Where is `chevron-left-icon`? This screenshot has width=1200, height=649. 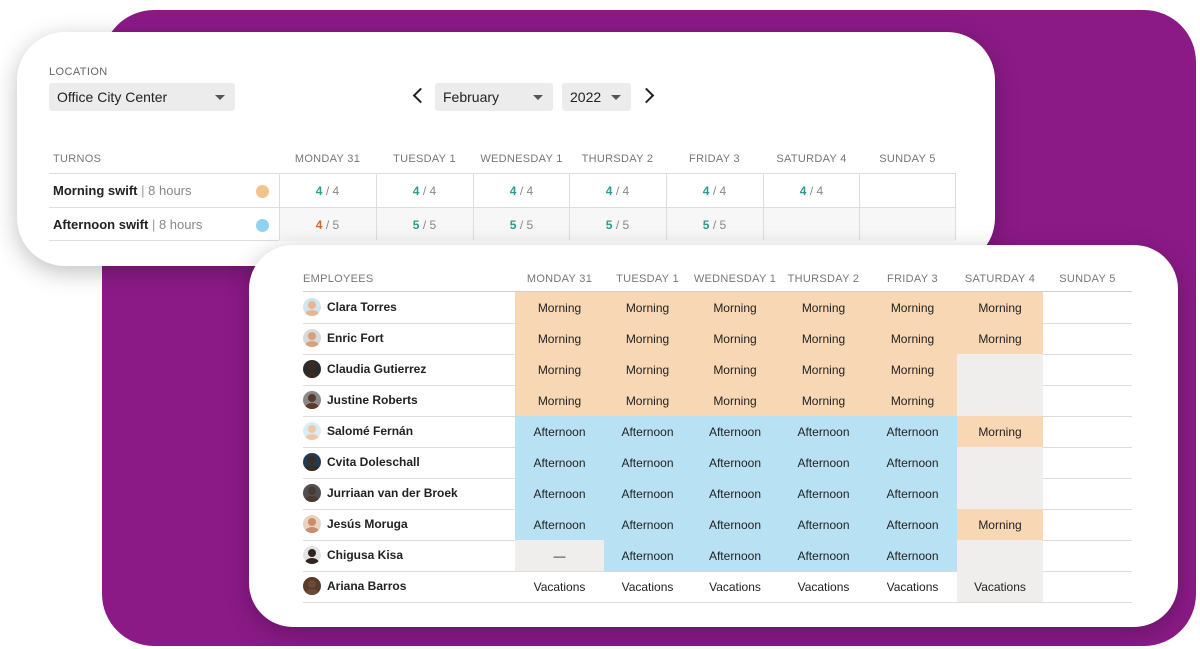 chevron-left-icon is located at coordinates (420, 95).